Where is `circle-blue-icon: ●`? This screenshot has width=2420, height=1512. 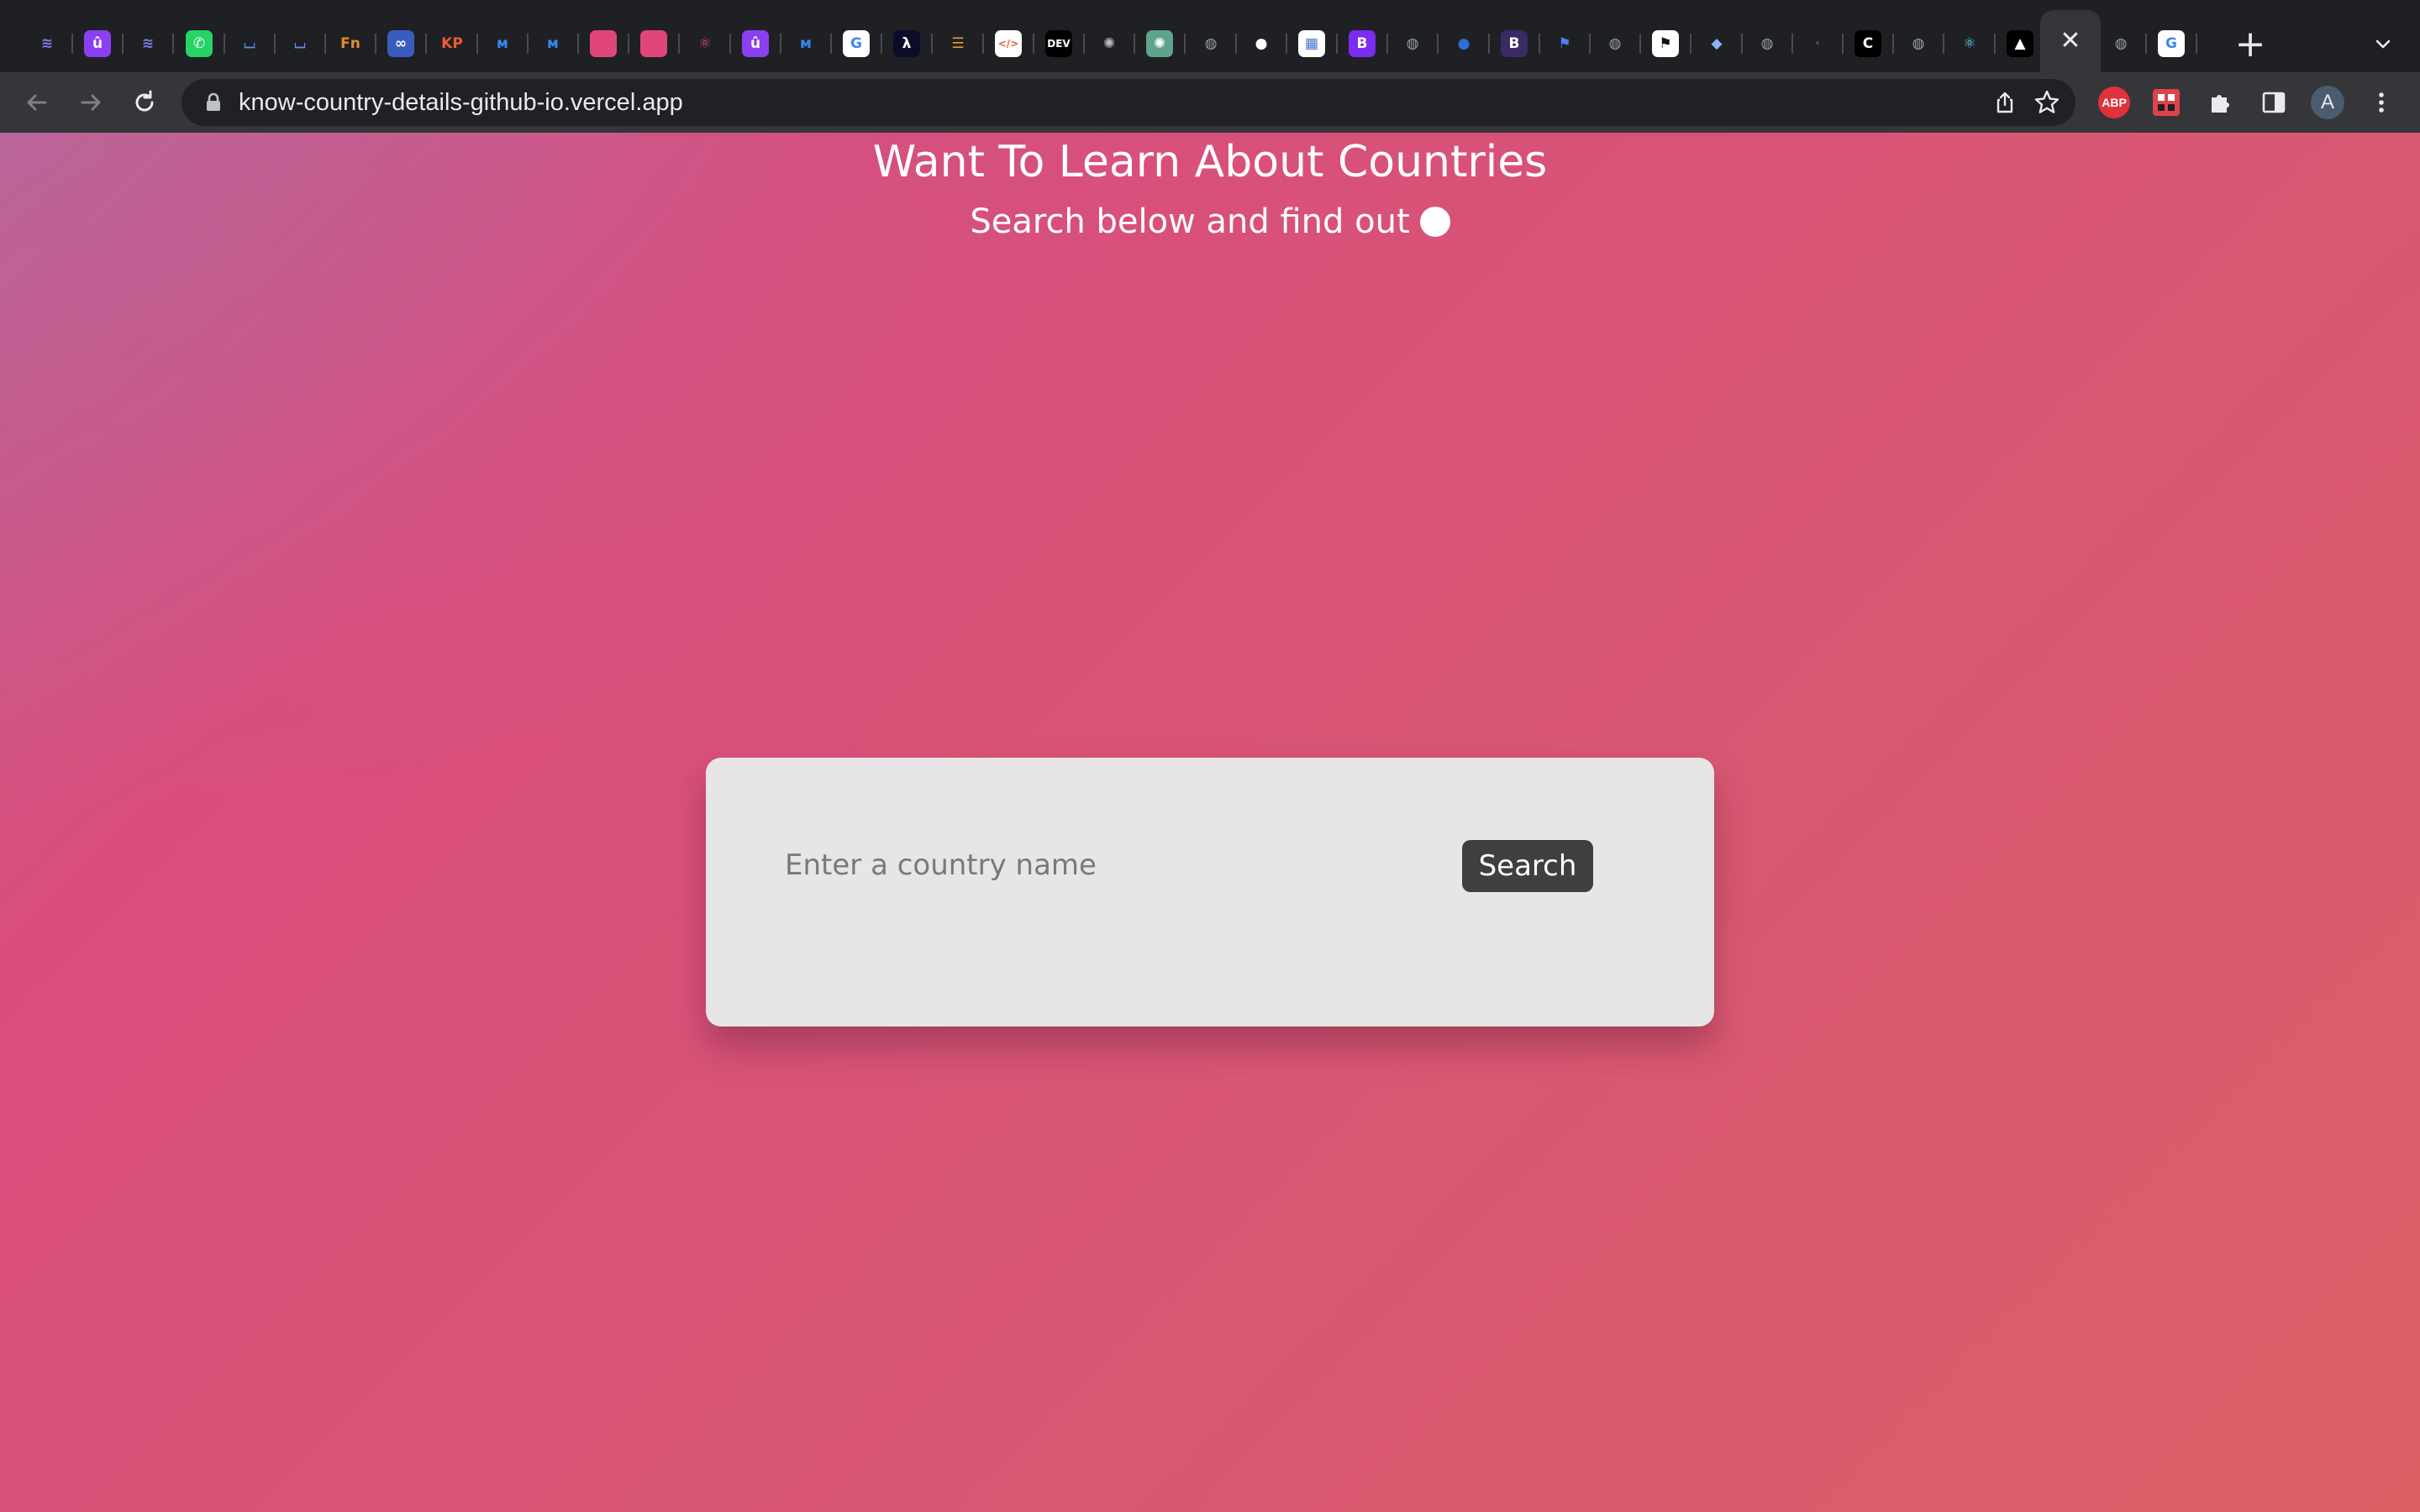 circle-blue-icon: ● is located at coordinates (1464, 43).